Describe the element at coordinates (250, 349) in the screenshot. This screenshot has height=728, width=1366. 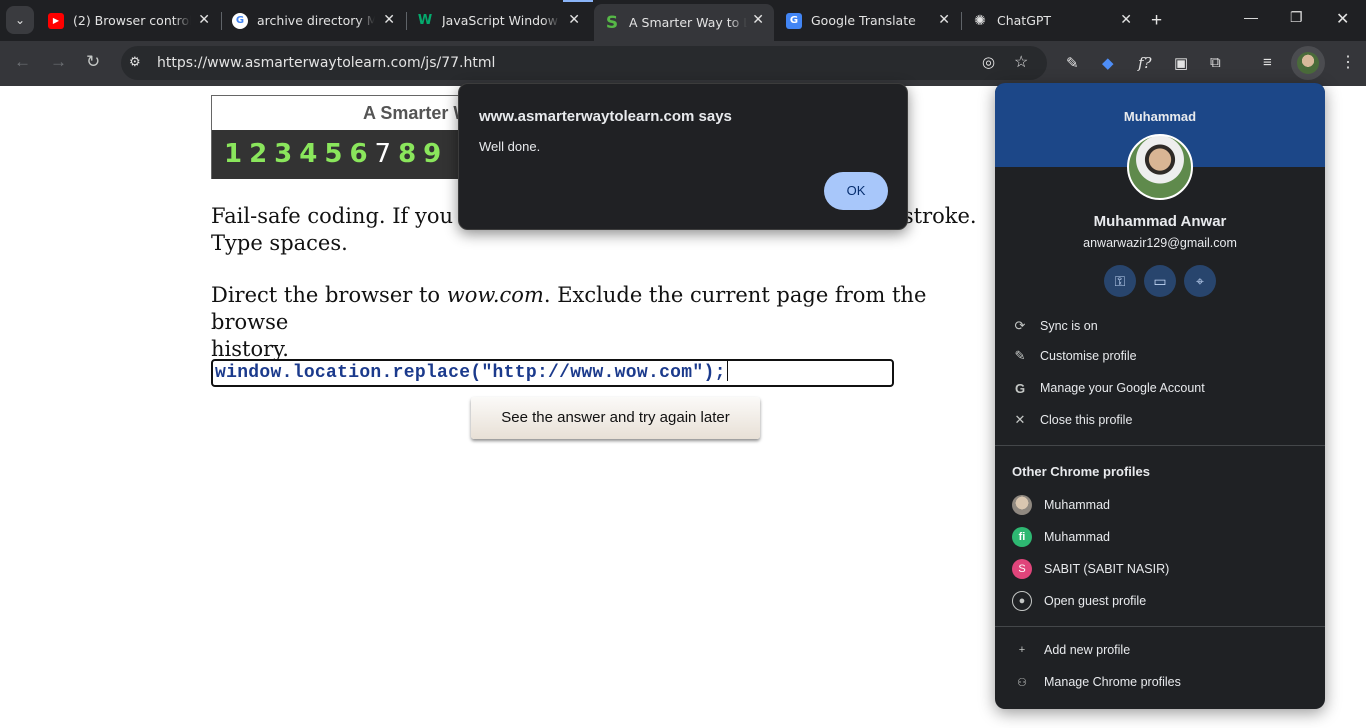
I see `instruction-text: history.` at that location.